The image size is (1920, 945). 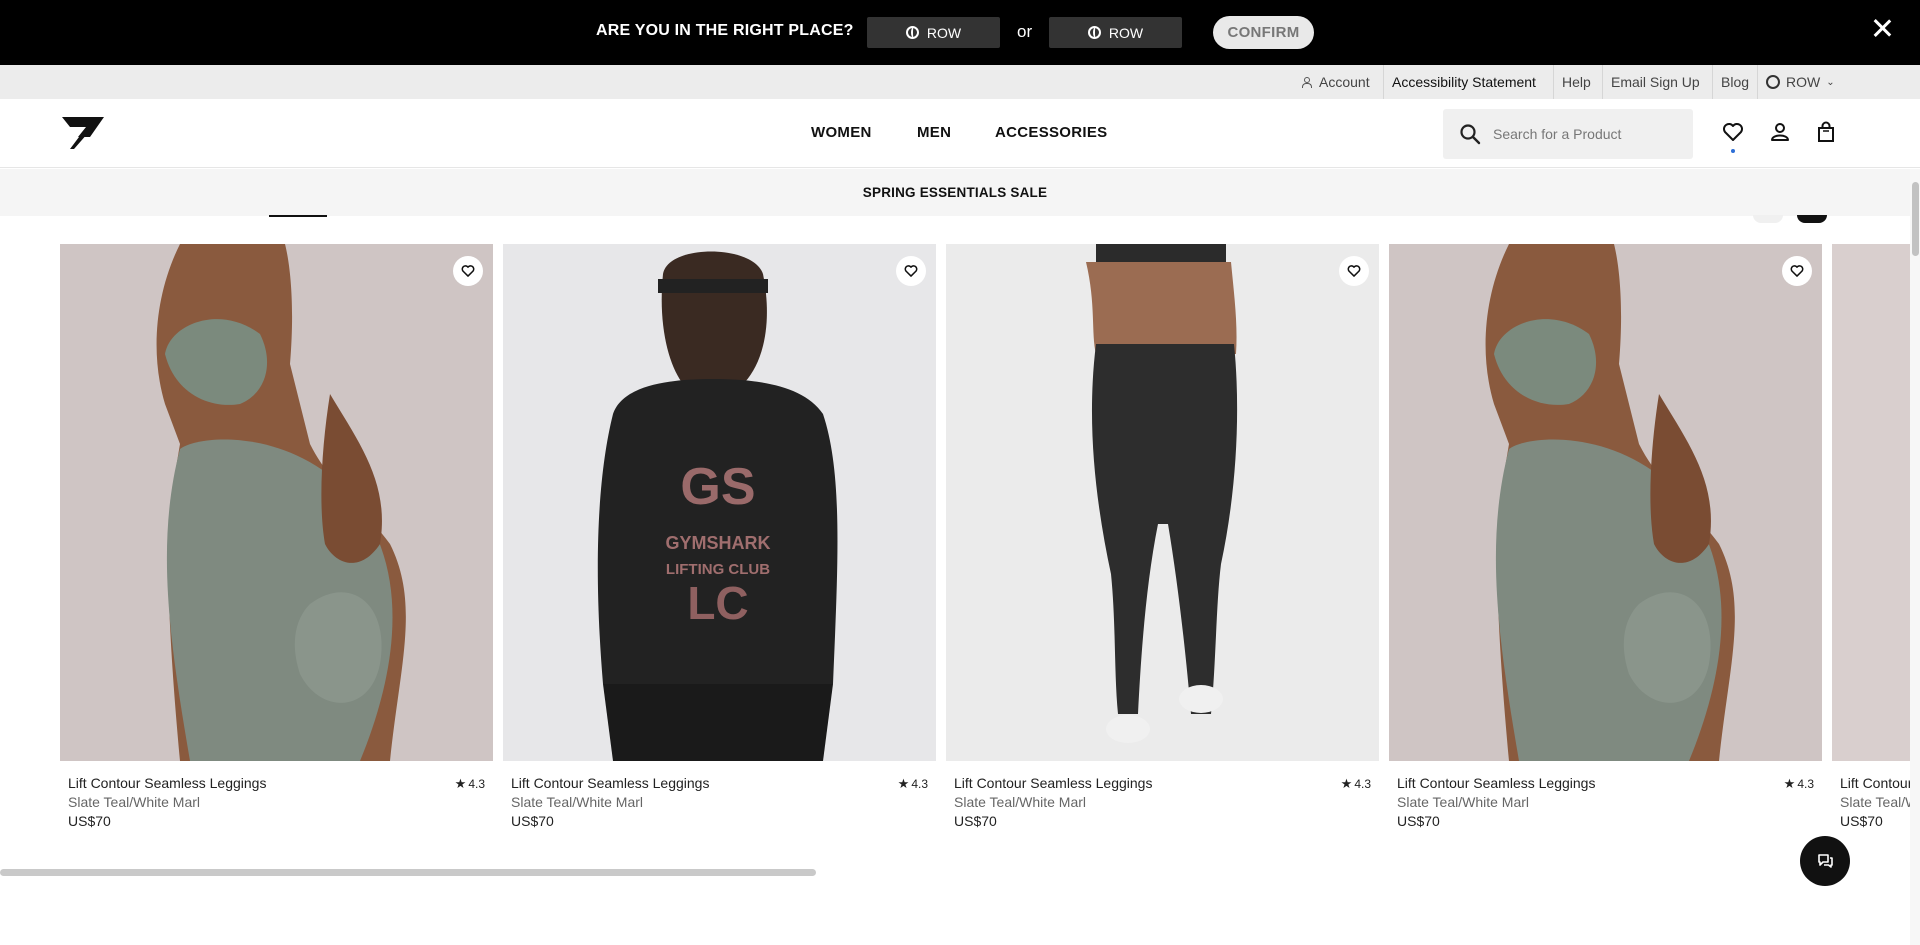 I want to click on account-link-label: Account, so click(x=1344, y=82).